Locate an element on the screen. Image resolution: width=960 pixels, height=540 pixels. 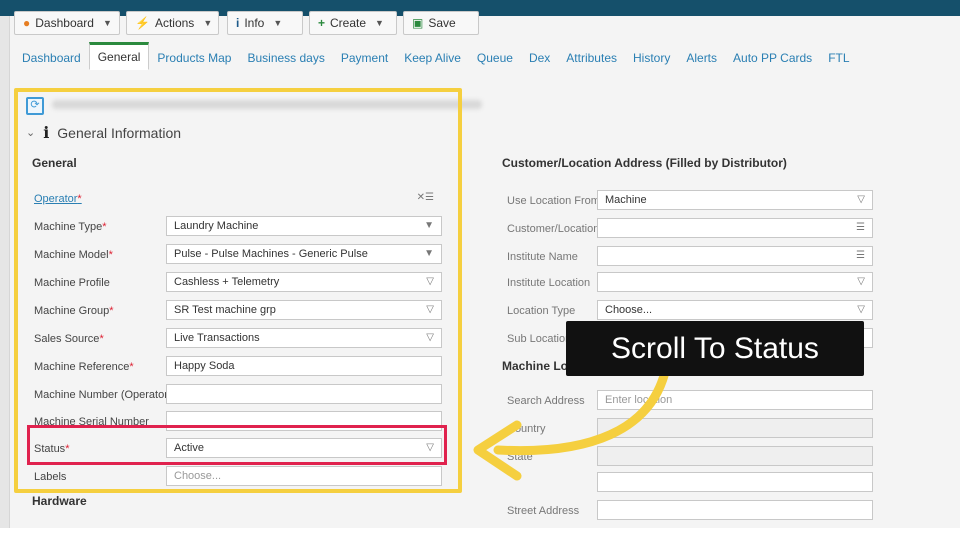
machine-location-group-title: Machine Lo is located at coordinates (535, 366).